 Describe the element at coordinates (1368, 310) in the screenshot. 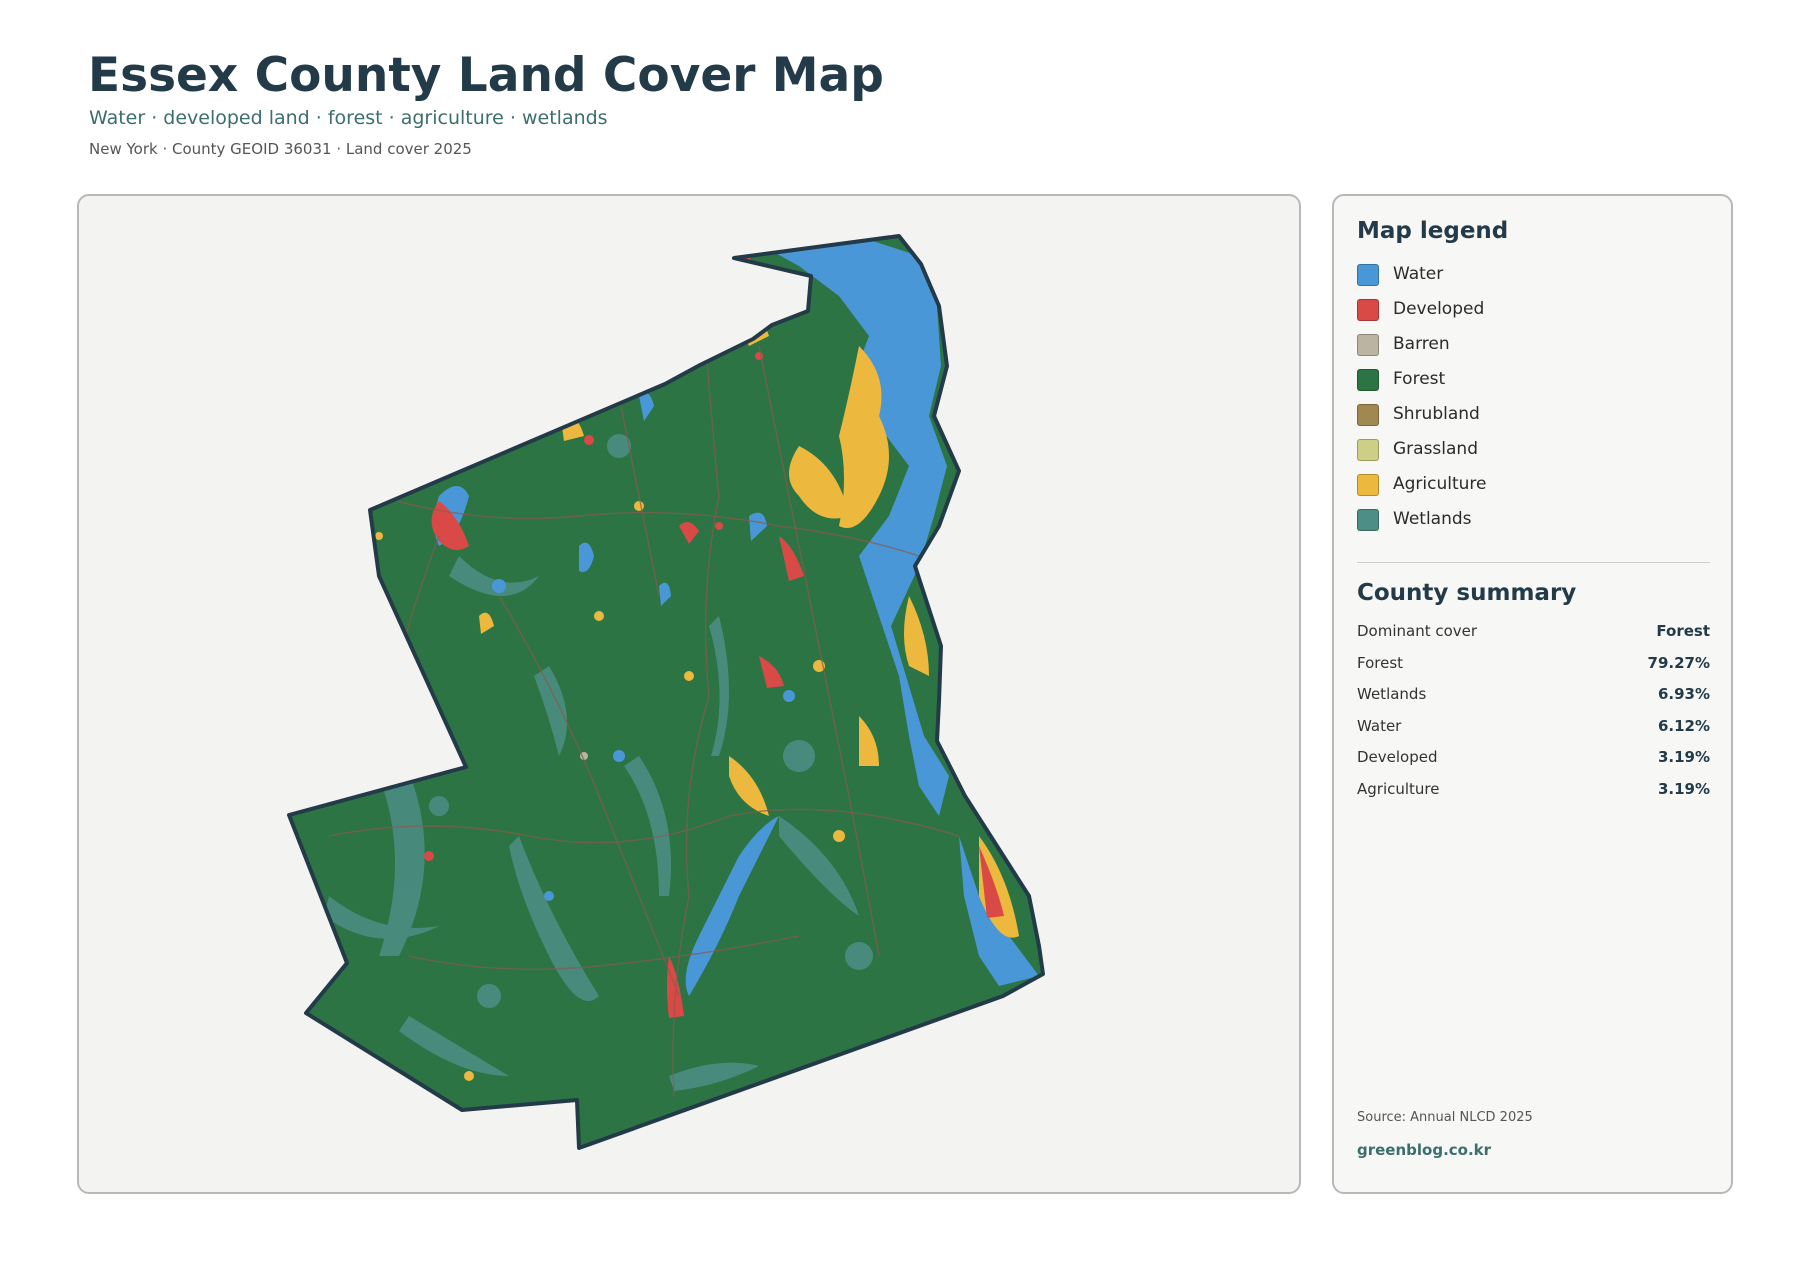

I see `developed-swatch` at that location.